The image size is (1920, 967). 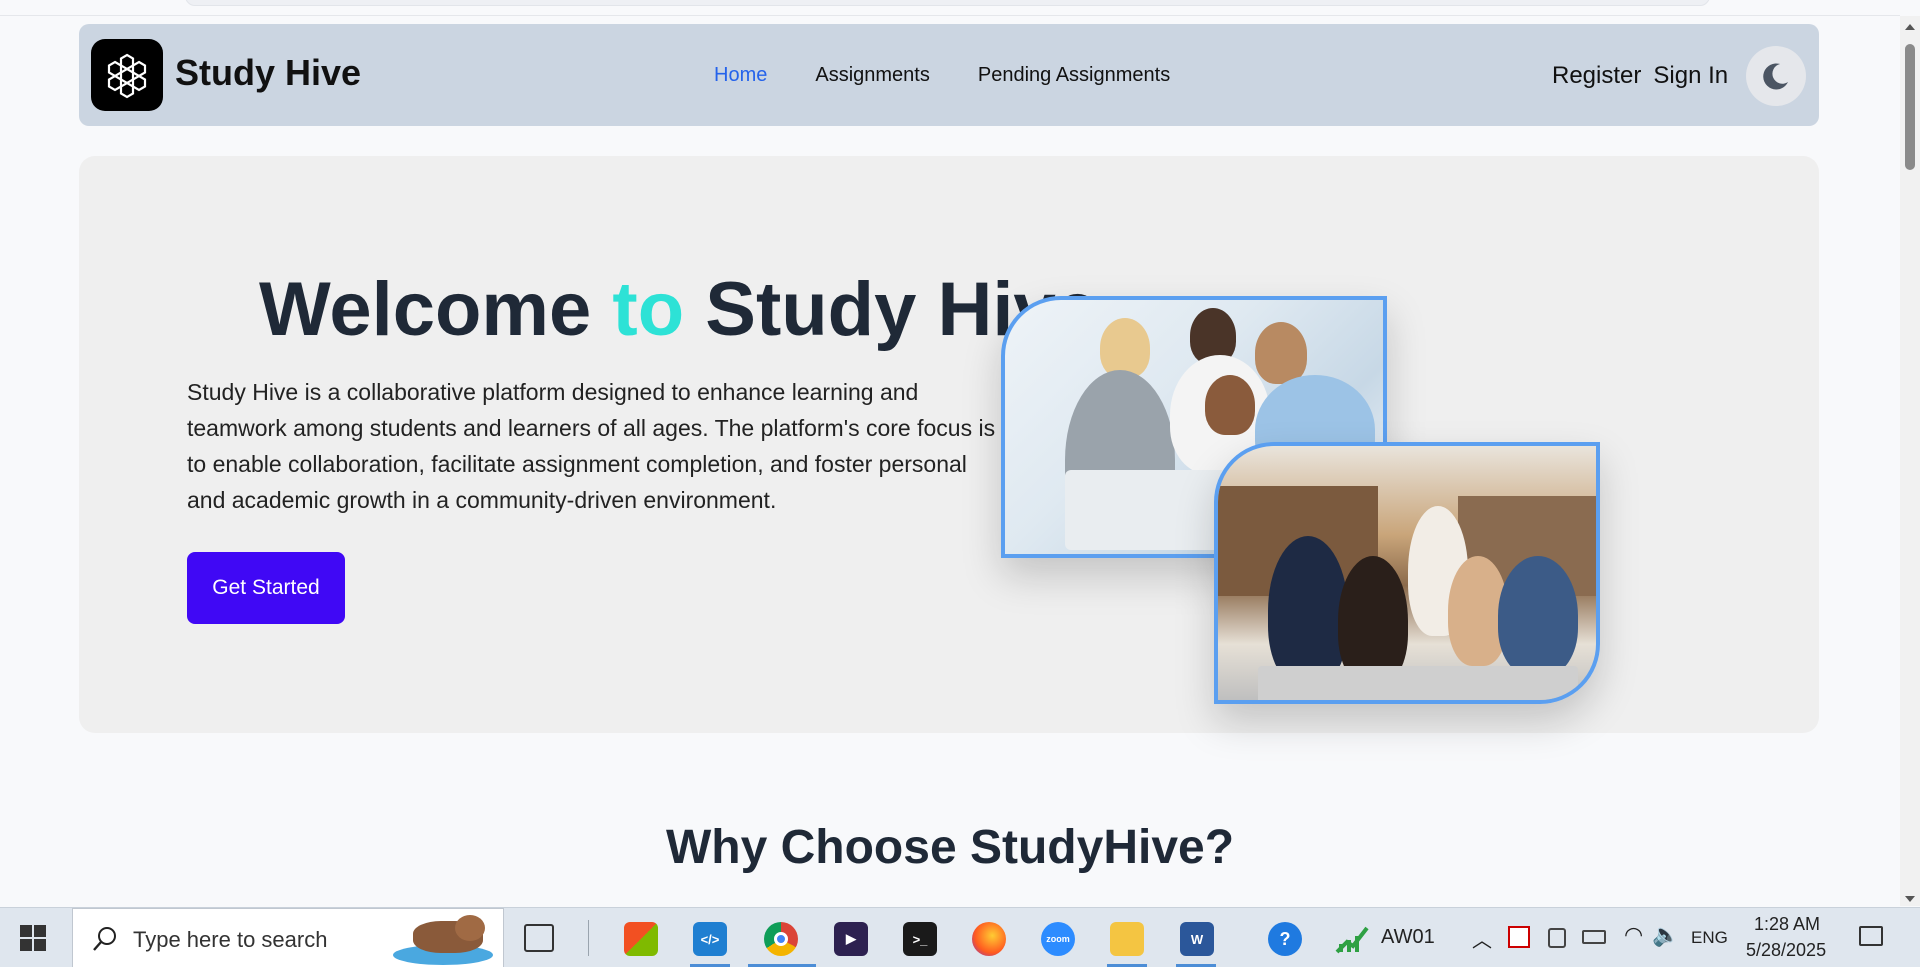 I want to click on moon-icon, so click(x=1775, y=76).